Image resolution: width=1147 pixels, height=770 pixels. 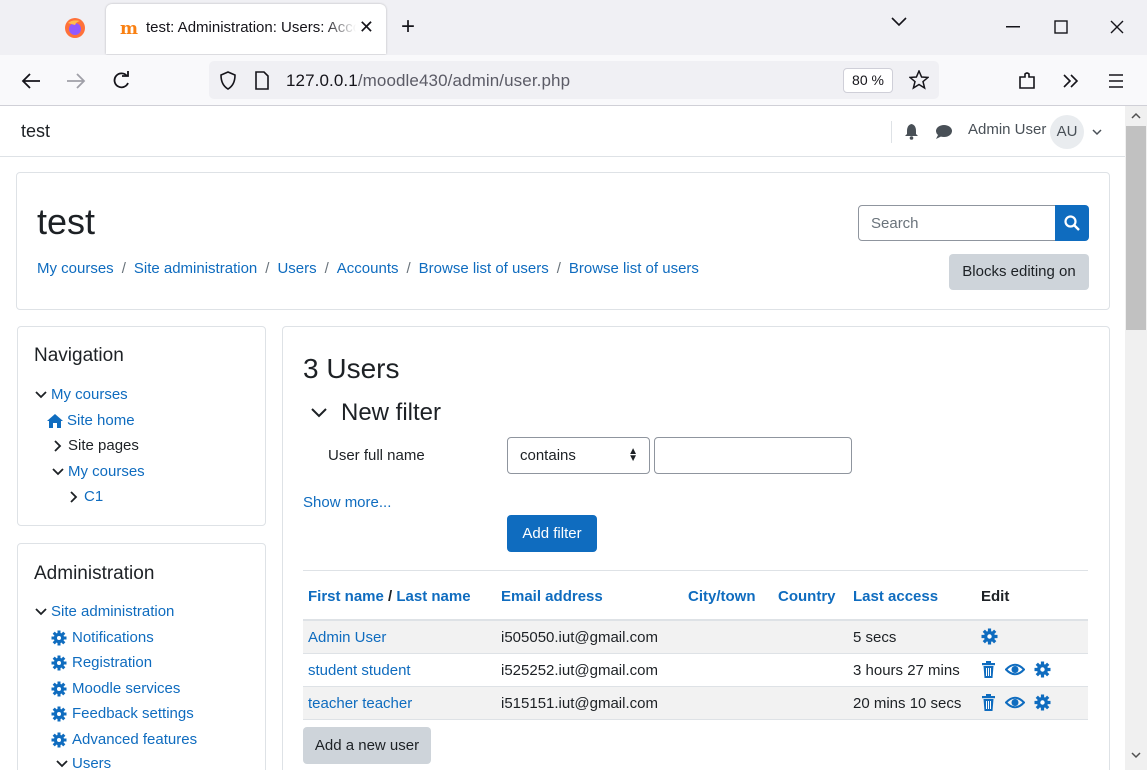 What do you see at coordinates (1071, 81) in the screenshot?
I see `overflow-menu-icon` at bounding box center [1071, 81].